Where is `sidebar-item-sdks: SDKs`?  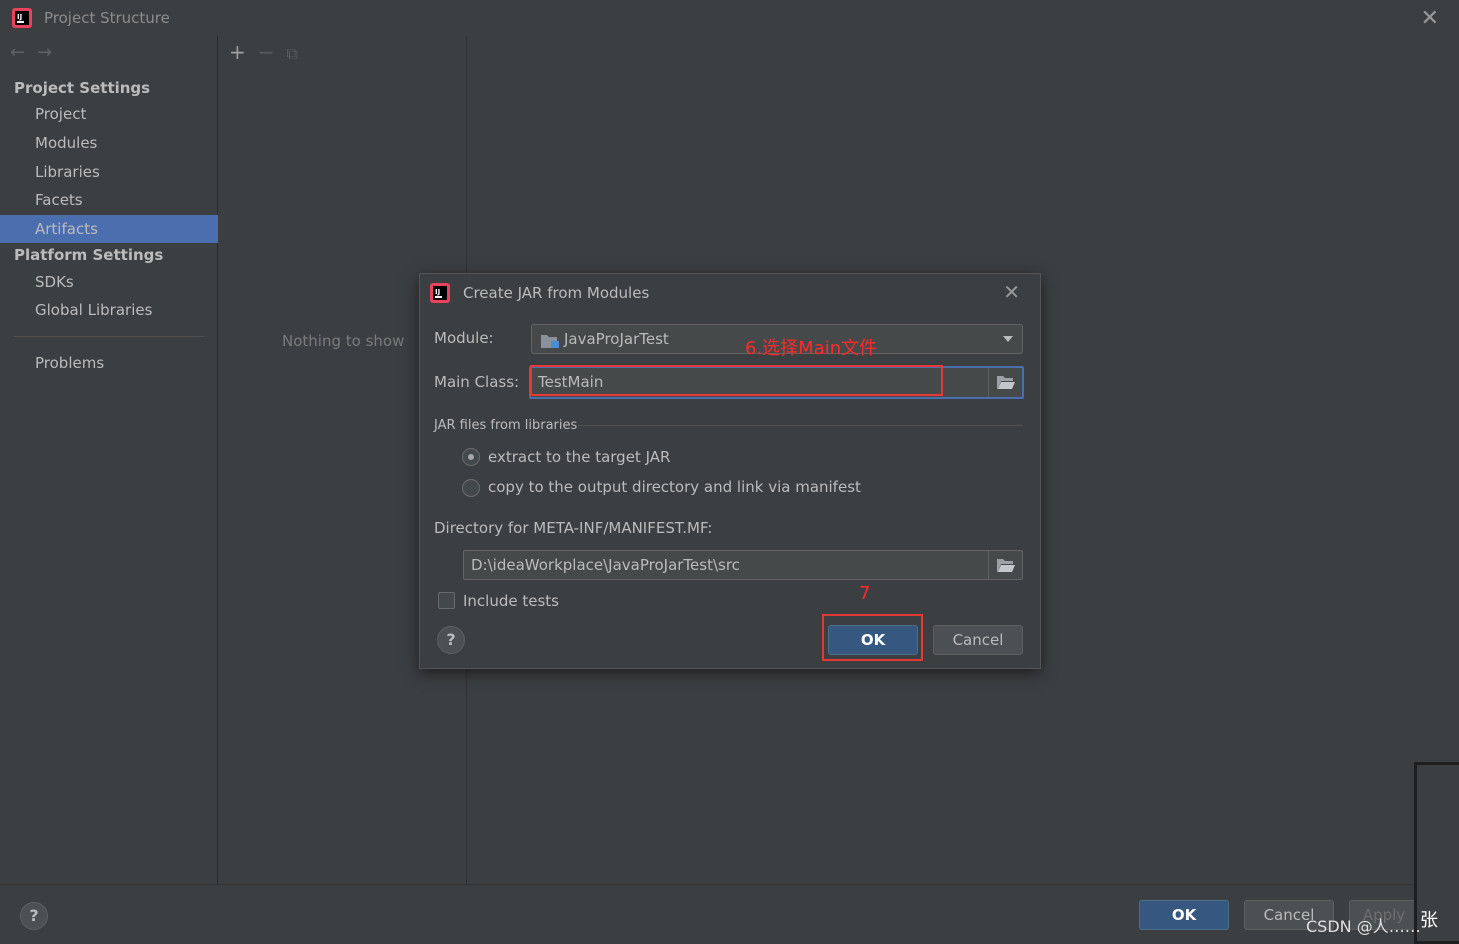 sidebar-item-sdks: SDKs is located at coordinates (109, 282).